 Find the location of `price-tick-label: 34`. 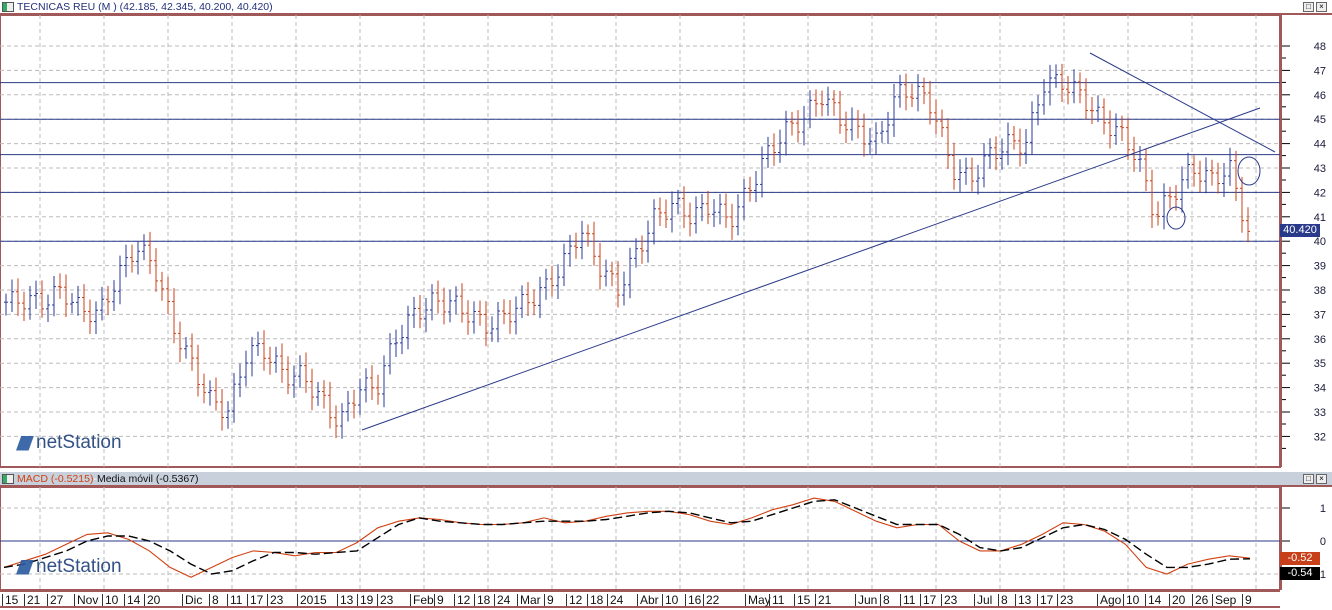

price-tick-label: 34 is located at coordinates (1320, 389).